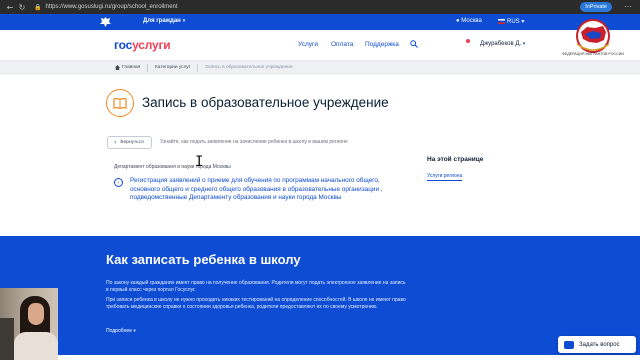 The width and height of the screenshot is (640, 360). Describe the element at coordinates (455, 159) in the screenshot. I see `on-this-page-title: На этой странице` at that location.